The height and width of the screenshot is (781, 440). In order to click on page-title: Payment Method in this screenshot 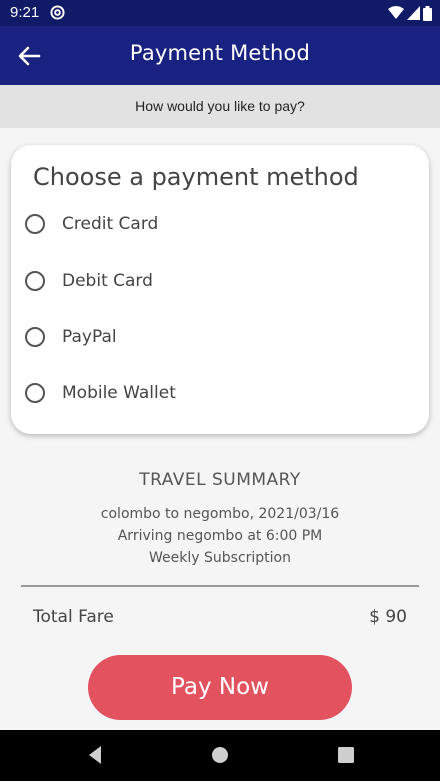, I will do `click(220, 53)`.